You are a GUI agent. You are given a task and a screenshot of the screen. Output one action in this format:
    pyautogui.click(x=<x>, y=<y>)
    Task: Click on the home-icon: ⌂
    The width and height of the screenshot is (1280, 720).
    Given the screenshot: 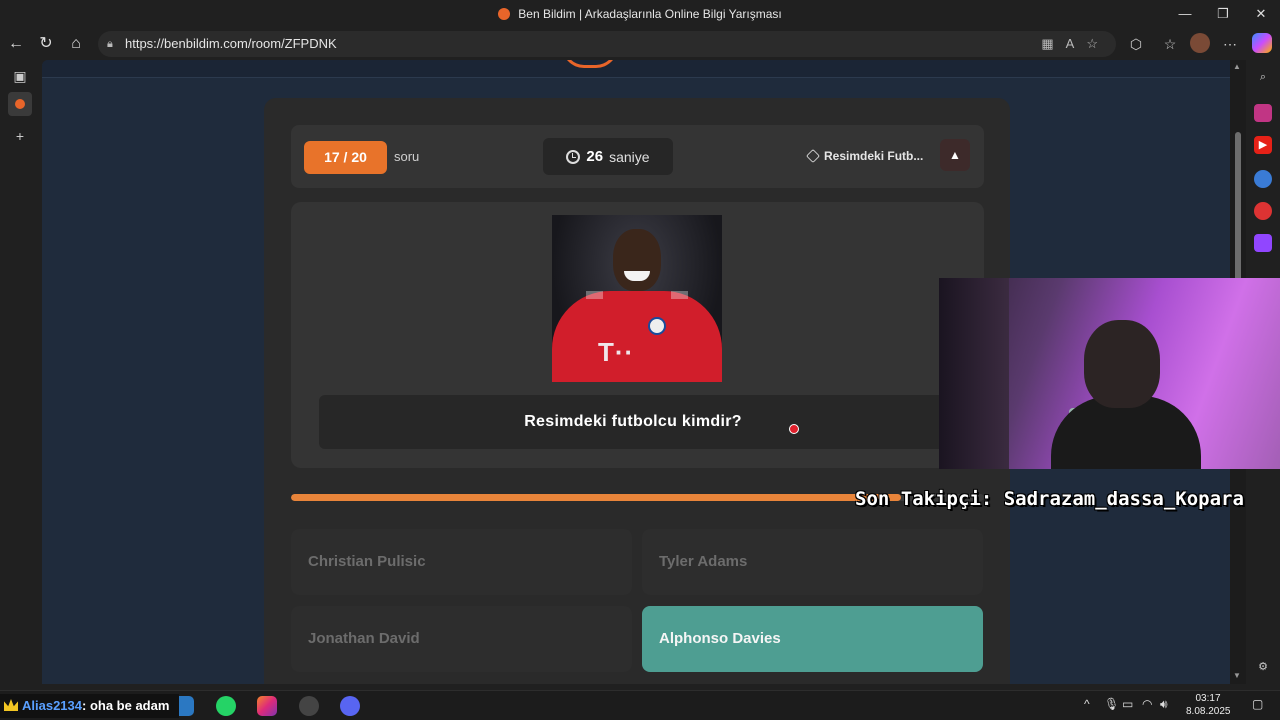 What is the action you would take?
    pyautogui.click(x=76, y=44)
    